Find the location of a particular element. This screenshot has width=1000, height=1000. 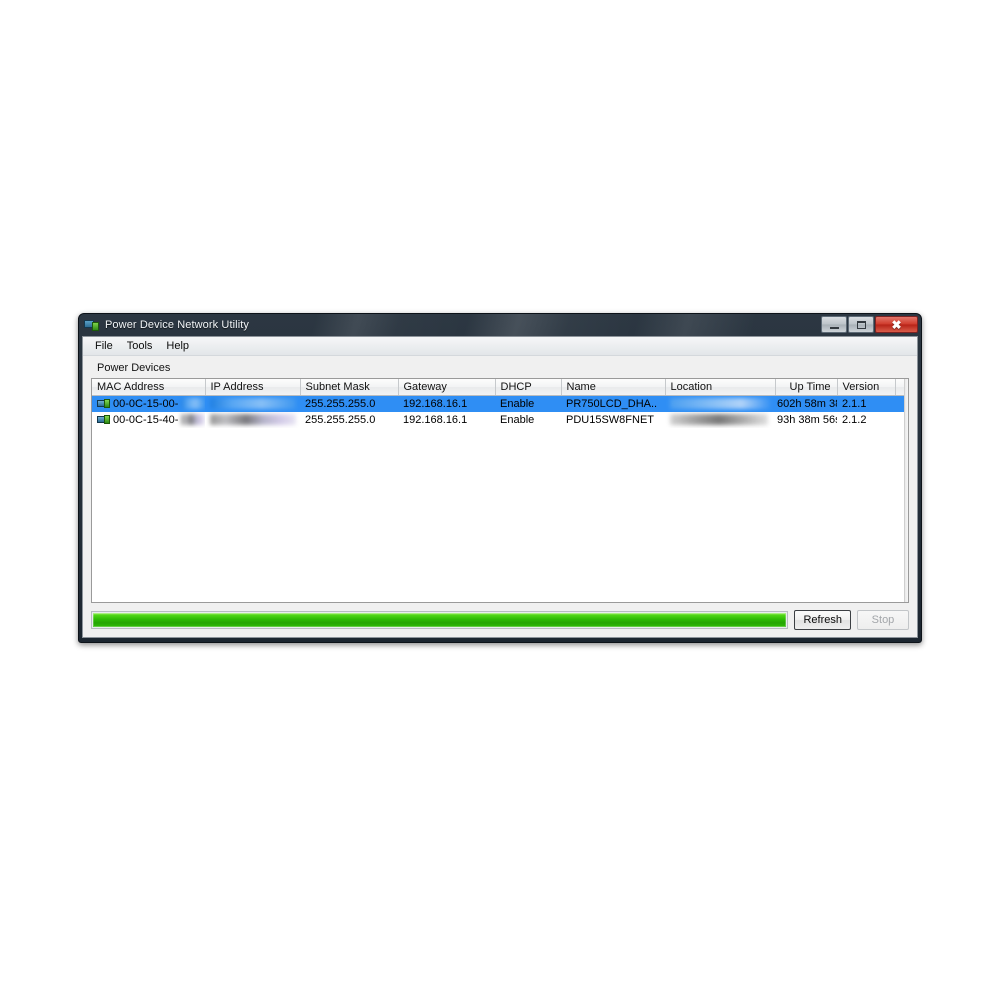

cell-up-time: 602h 58m 38s is located at coordinates (806, 403).